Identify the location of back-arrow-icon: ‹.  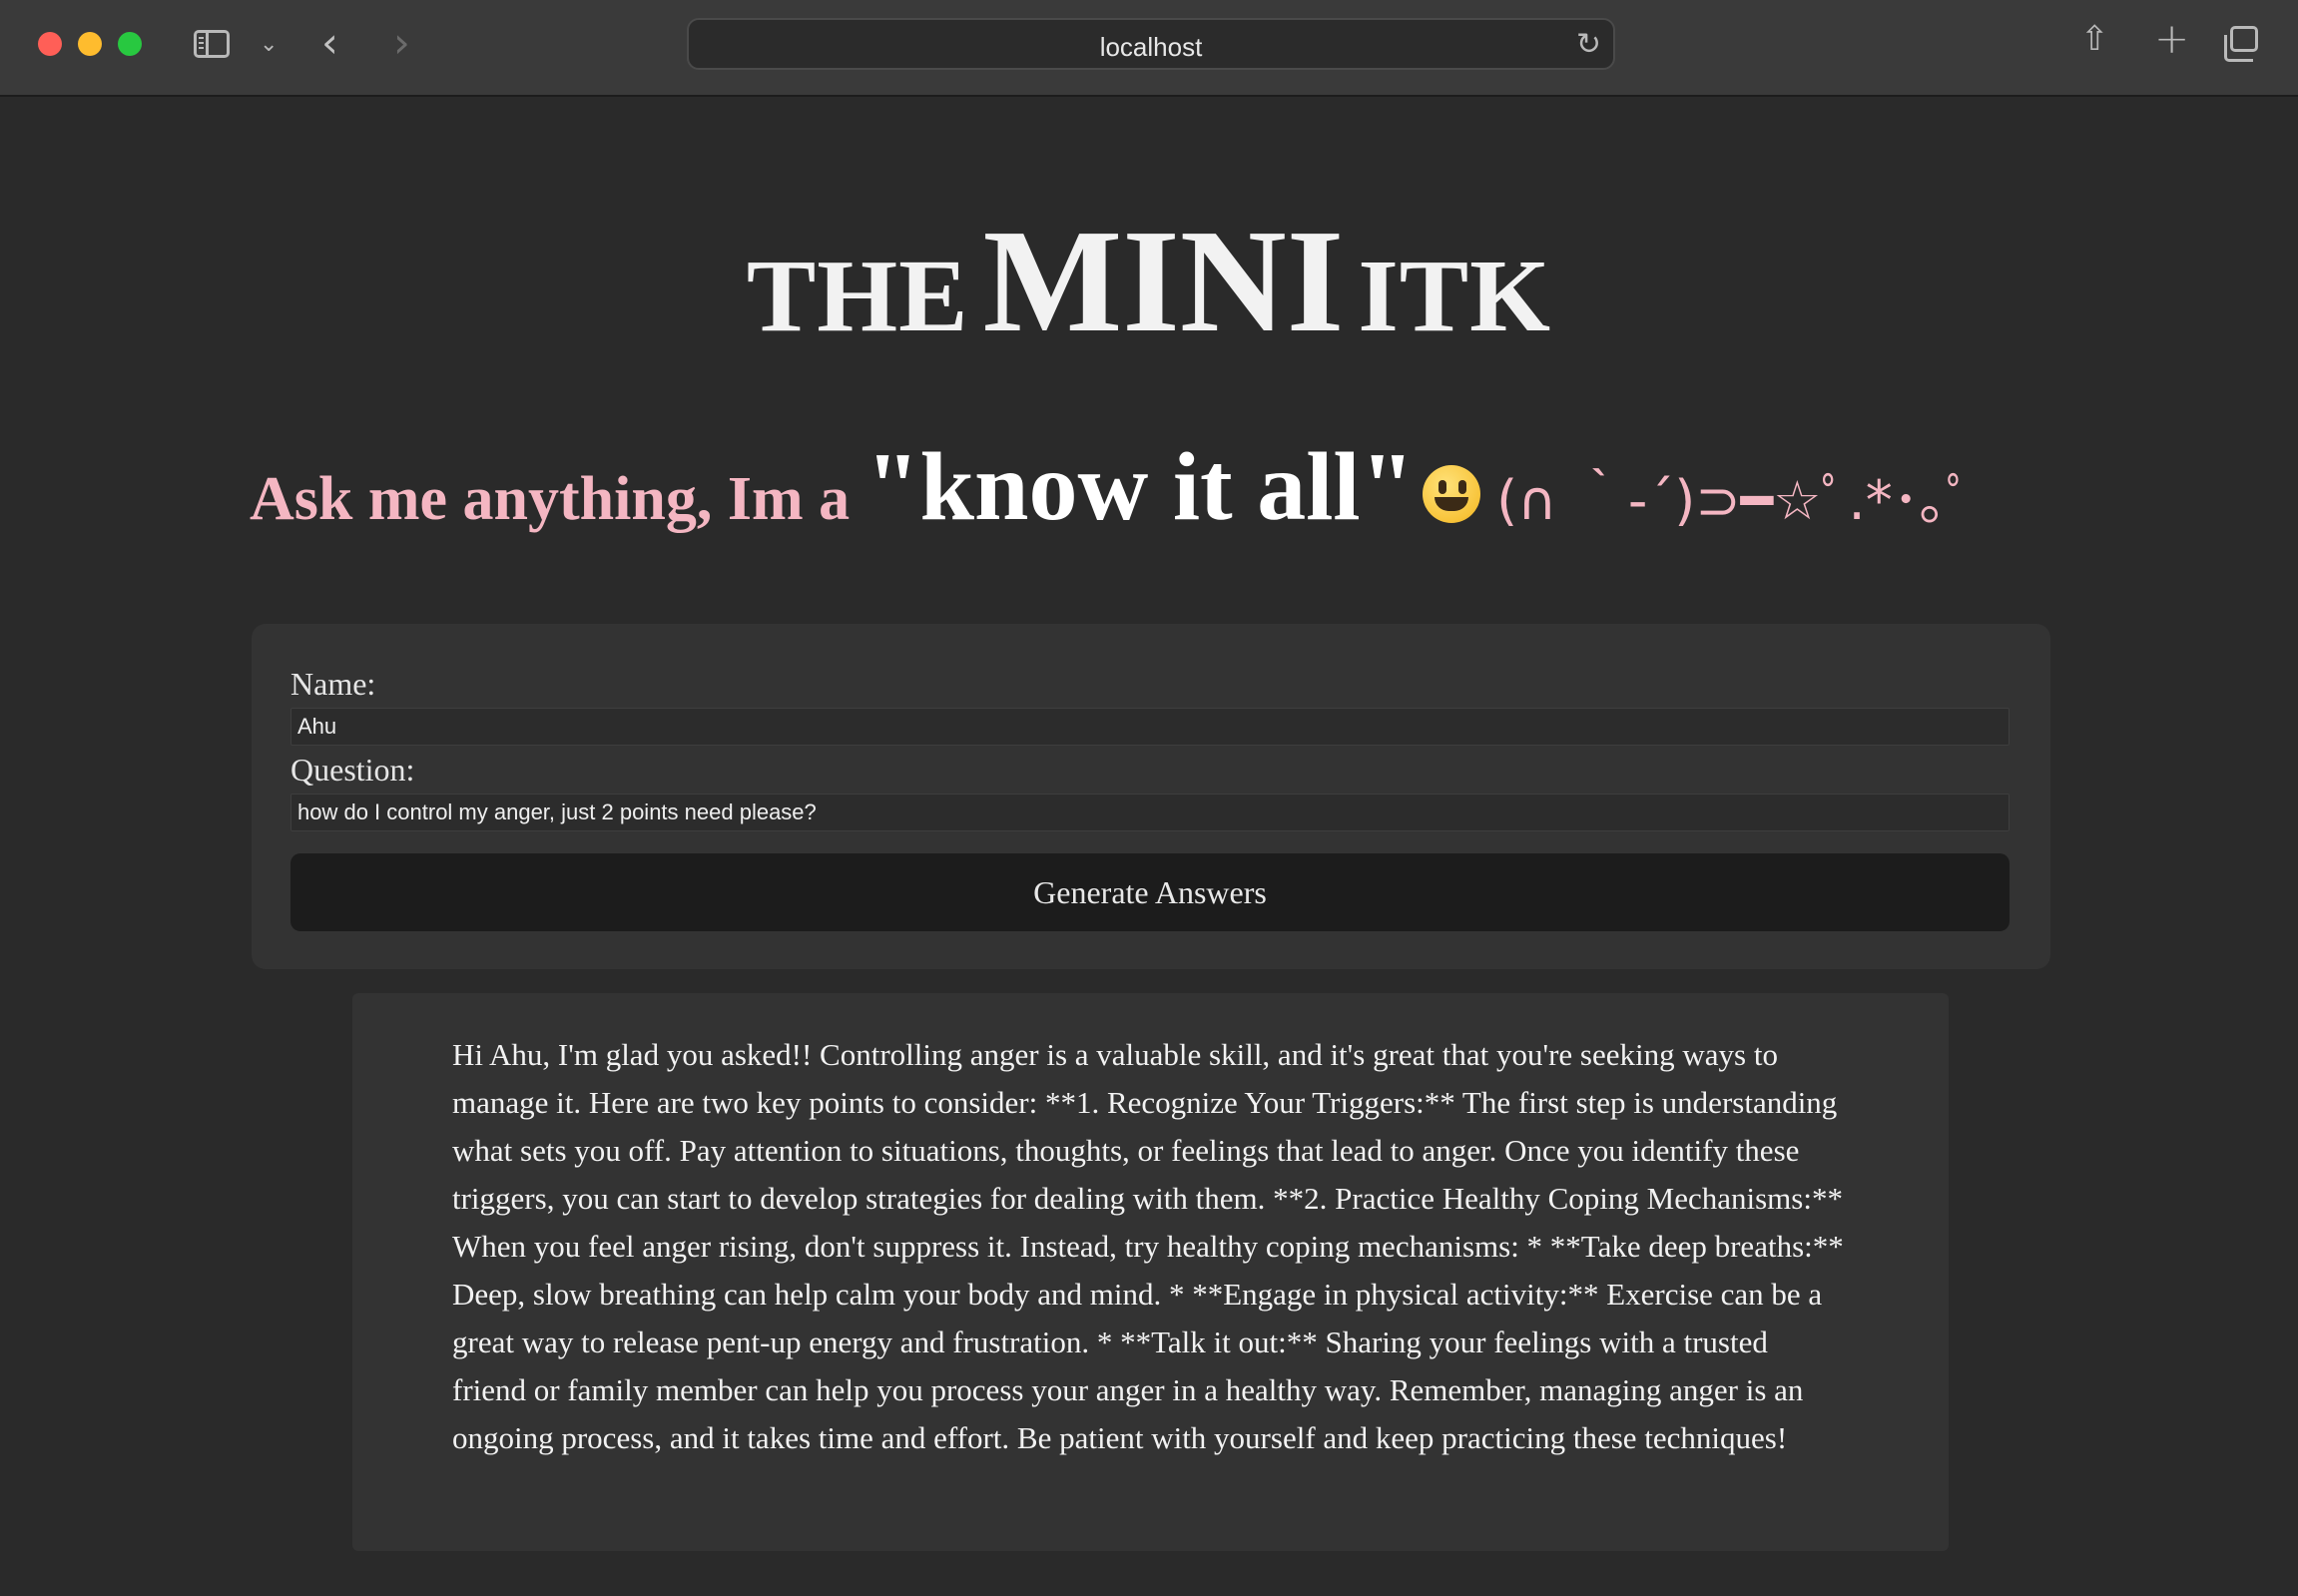
(329, 43).